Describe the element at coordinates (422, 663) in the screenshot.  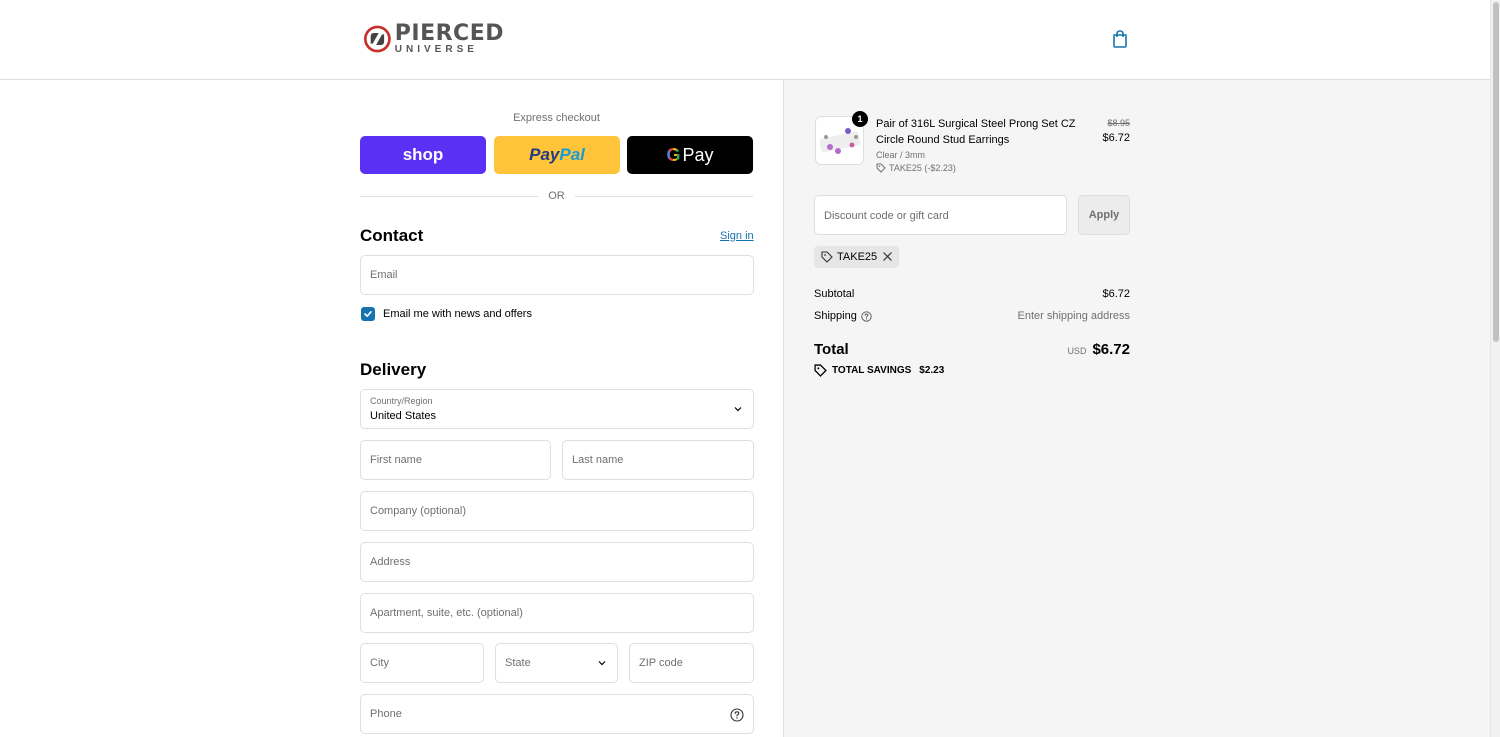
I see `city-field: City` at that location.